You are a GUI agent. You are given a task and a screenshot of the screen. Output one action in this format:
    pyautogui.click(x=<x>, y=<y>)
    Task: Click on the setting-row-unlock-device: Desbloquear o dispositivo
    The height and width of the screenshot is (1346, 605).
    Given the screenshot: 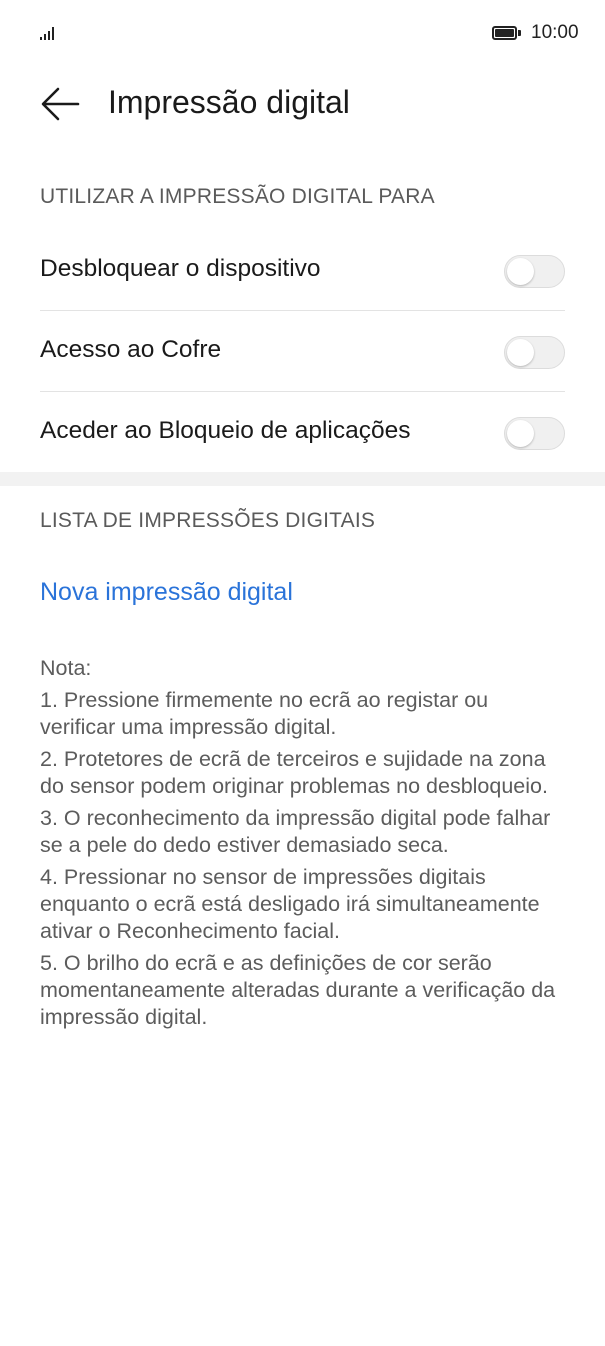 What is the action you would take?
    pyautogui.click(x=302, y=271)
    